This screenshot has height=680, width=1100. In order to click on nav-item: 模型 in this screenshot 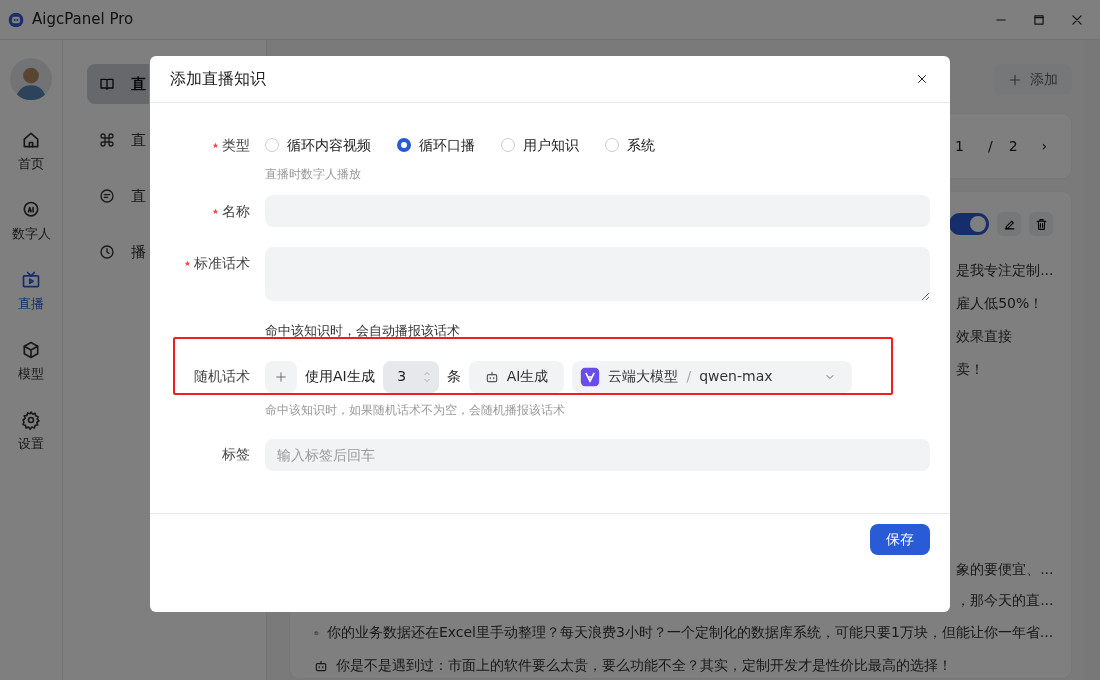, I will do `click(31, 362)`.